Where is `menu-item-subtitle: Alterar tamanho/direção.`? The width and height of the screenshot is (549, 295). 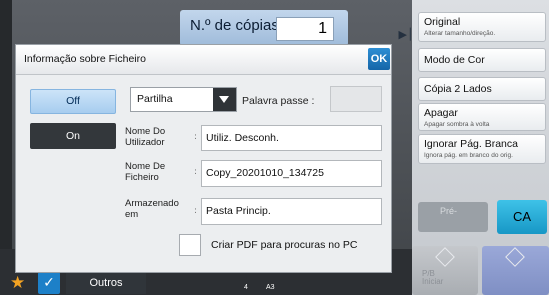 menu-item-subtitle: Alterar tamanho/direção. is located at coordinates (460, 33).